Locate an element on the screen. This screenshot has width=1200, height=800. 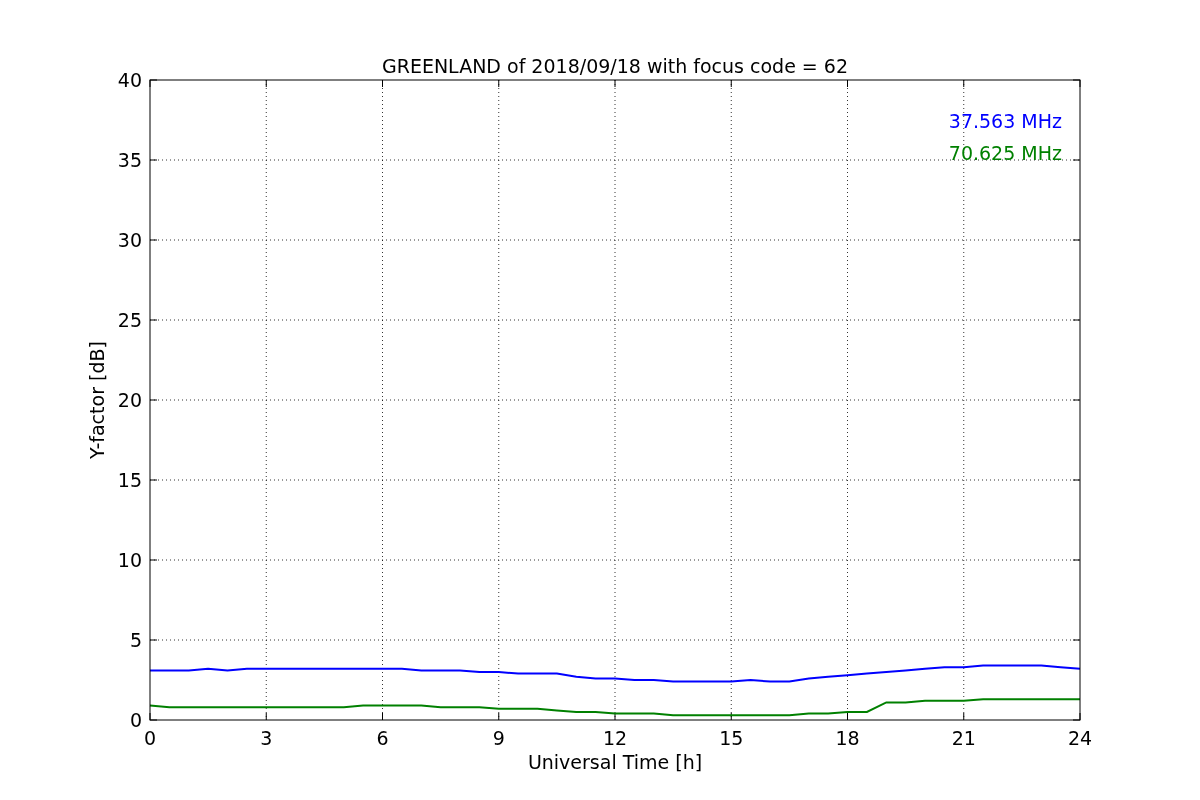
tick-label: 18 is located at coordinates (847, 738).